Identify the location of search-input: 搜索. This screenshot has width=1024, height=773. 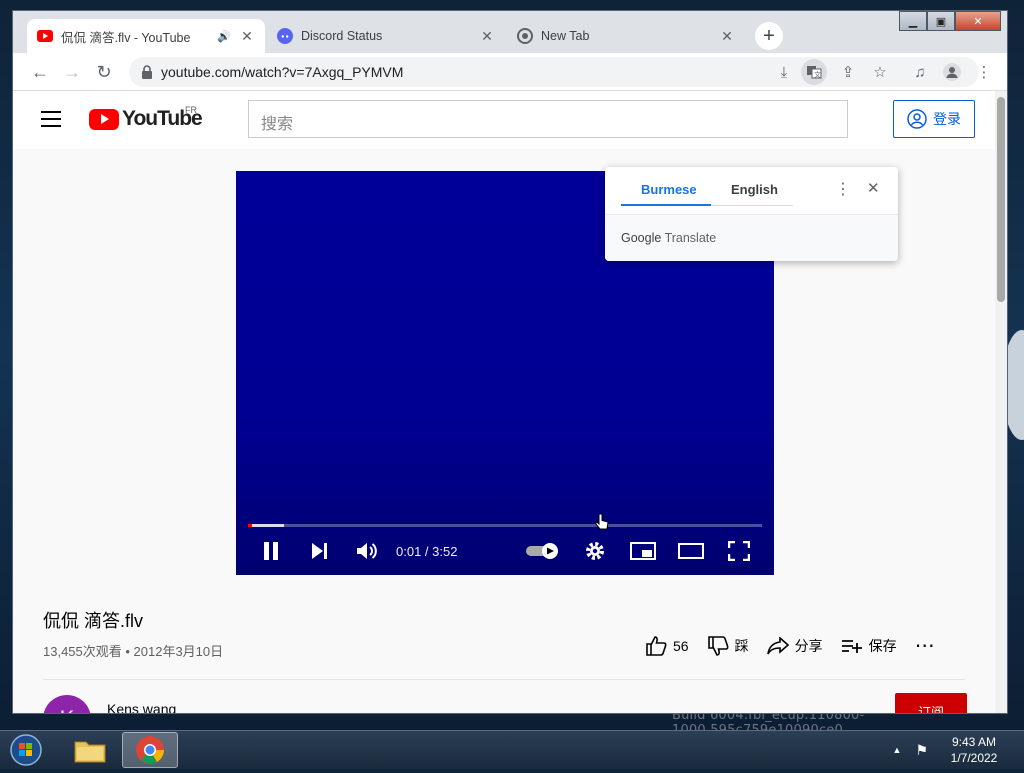
(548, 119).